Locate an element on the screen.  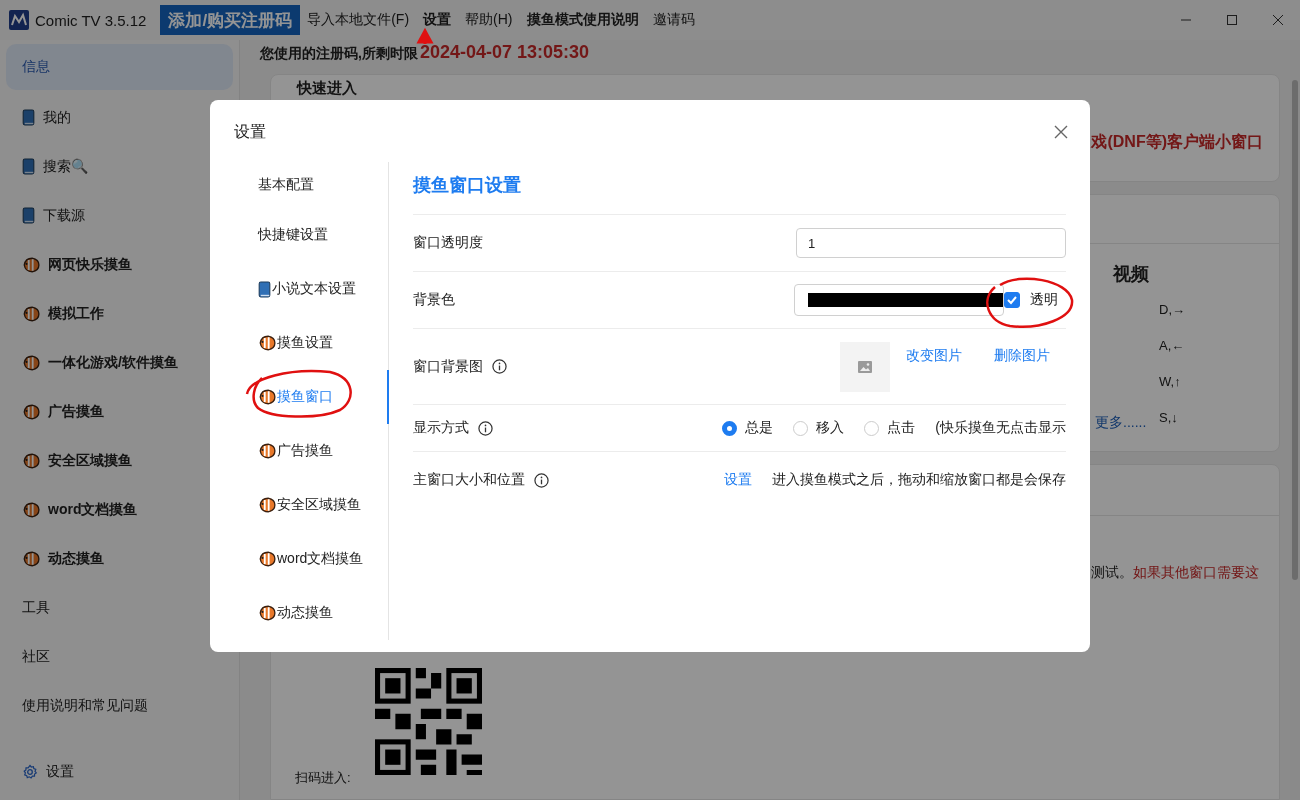
notice-text: 测试。 is located at coordinates (1112, 572).